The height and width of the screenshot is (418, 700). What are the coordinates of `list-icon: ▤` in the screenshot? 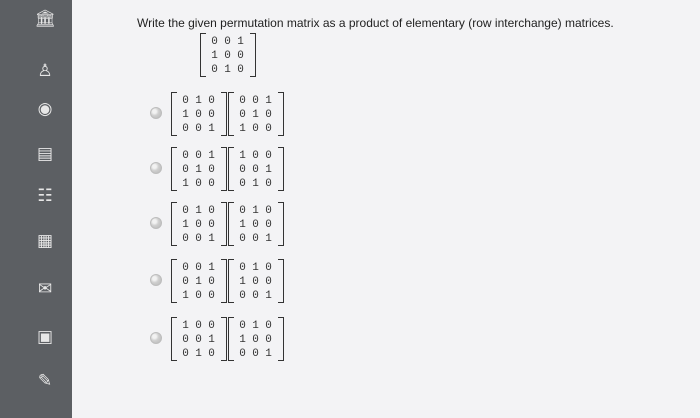 It's located at (45, 154).